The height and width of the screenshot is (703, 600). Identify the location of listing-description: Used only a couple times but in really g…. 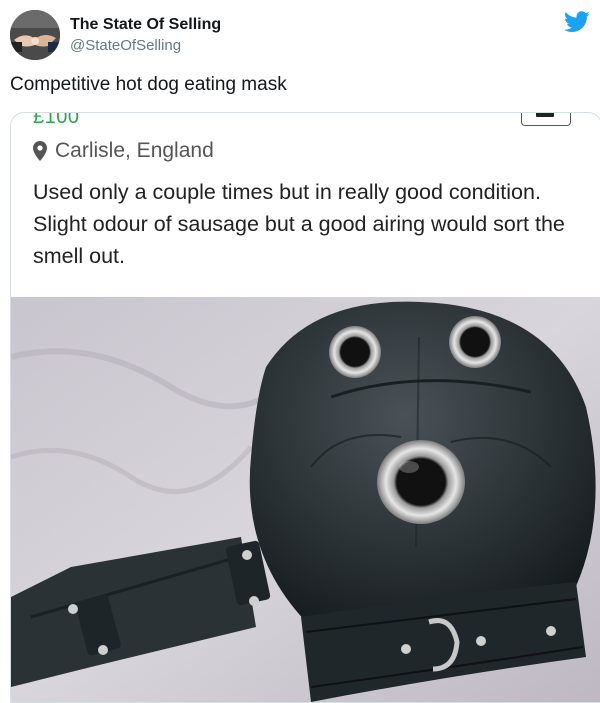
(299, 224).